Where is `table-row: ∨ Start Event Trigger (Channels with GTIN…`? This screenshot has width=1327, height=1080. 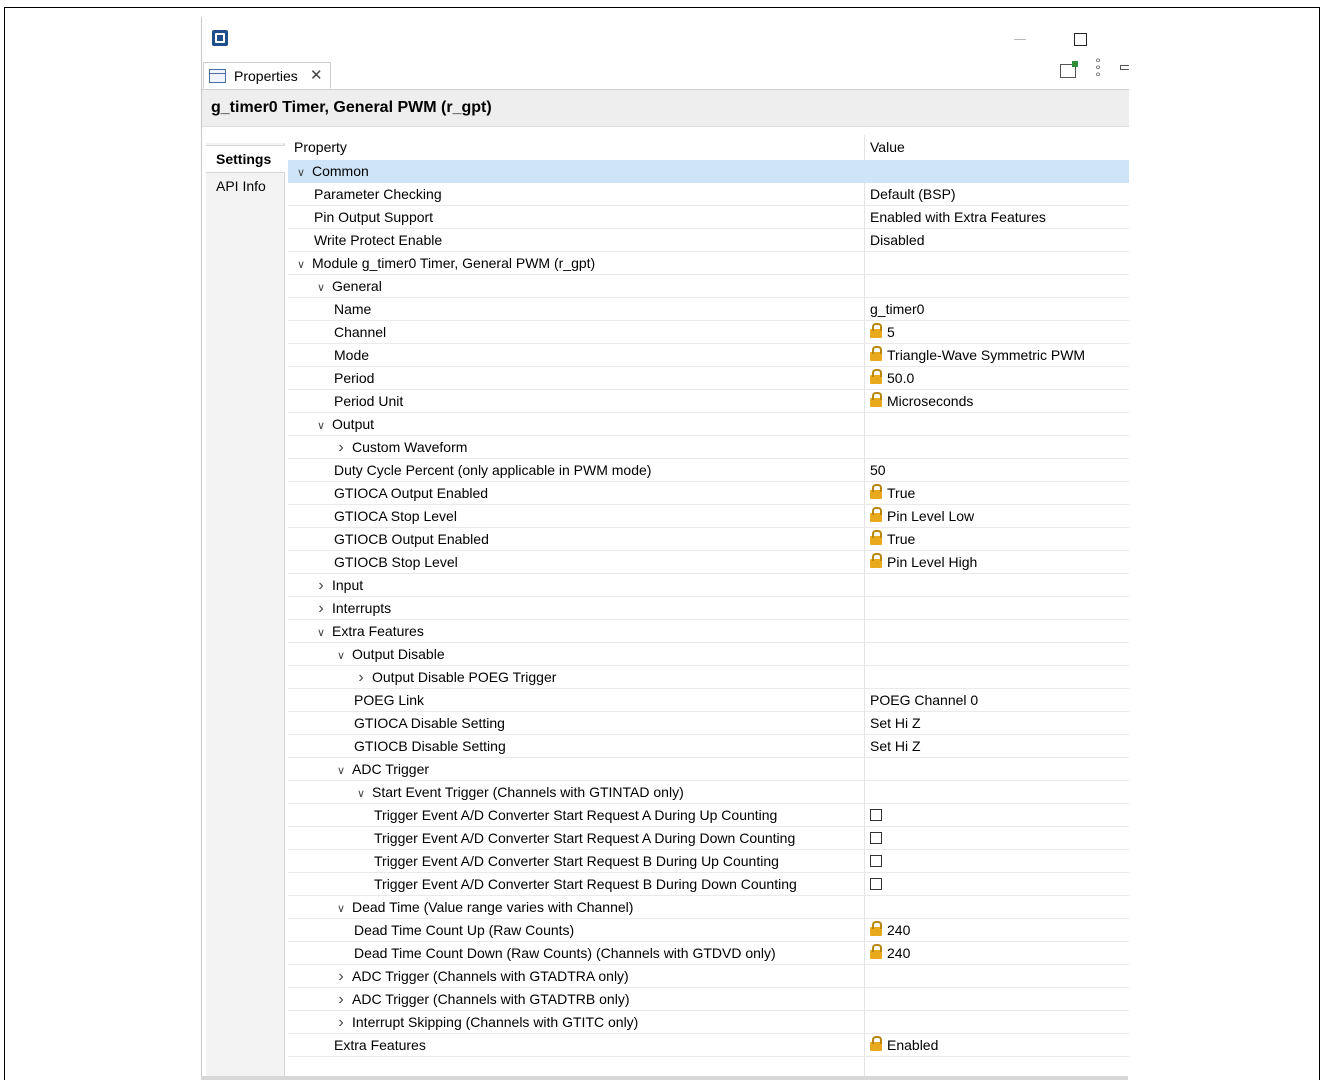 table-row: ∨ Start Event Trigger (Channels with GTIN… is located at coordinates (708, 792).